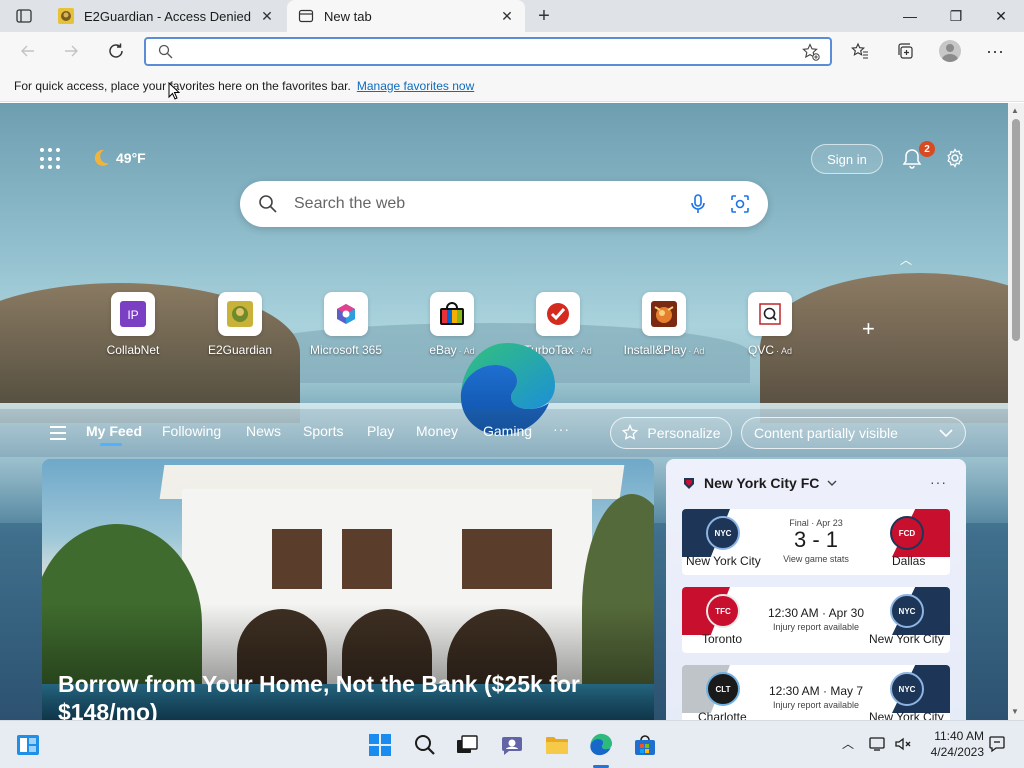 The image size is (1024, 768). What do you see at coordinates (770, 324) in the screenshot?
I see `quick-link-qvc: QVC · Ad` at bounding box center [770, 324].